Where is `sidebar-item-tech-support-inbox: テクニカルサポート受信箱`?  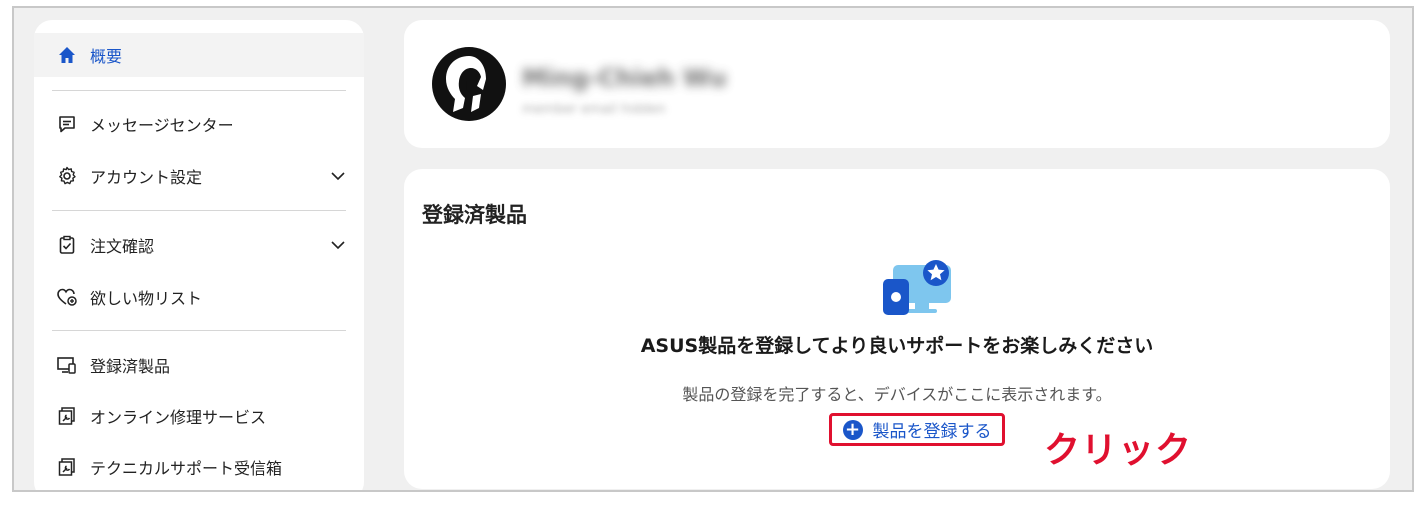 sidebar-item-tech-support-inbox: テクニカルサポート受信箱 is located at coordinates (199, 467).